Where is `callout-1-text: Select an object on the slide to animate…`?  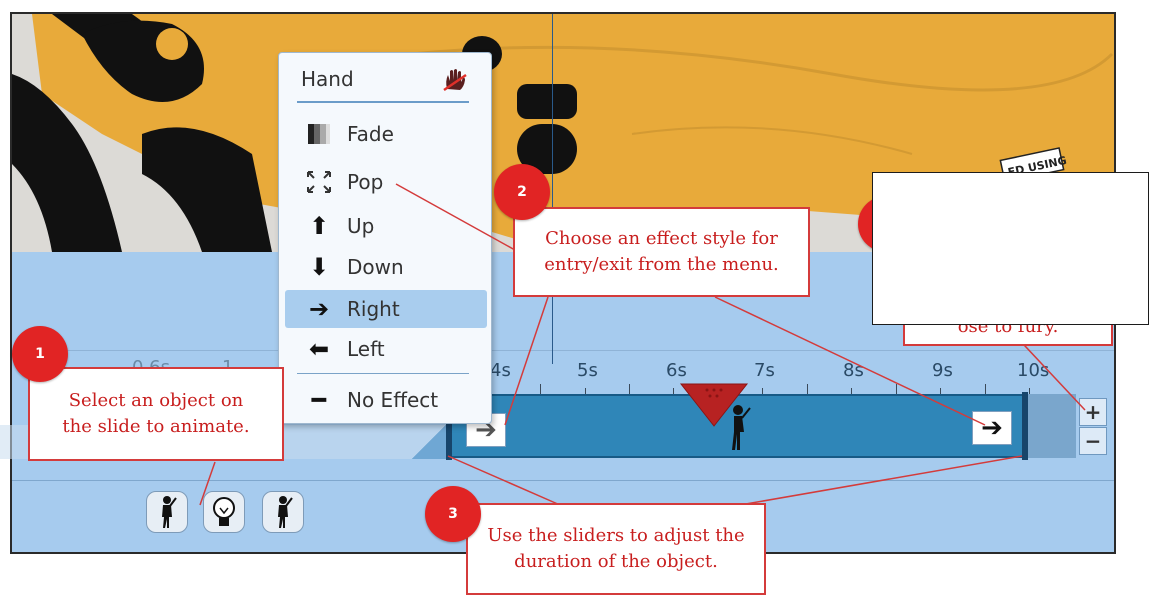
callout-1-text: Select an object on the slide to animate… is located at coordinates (156, 413).